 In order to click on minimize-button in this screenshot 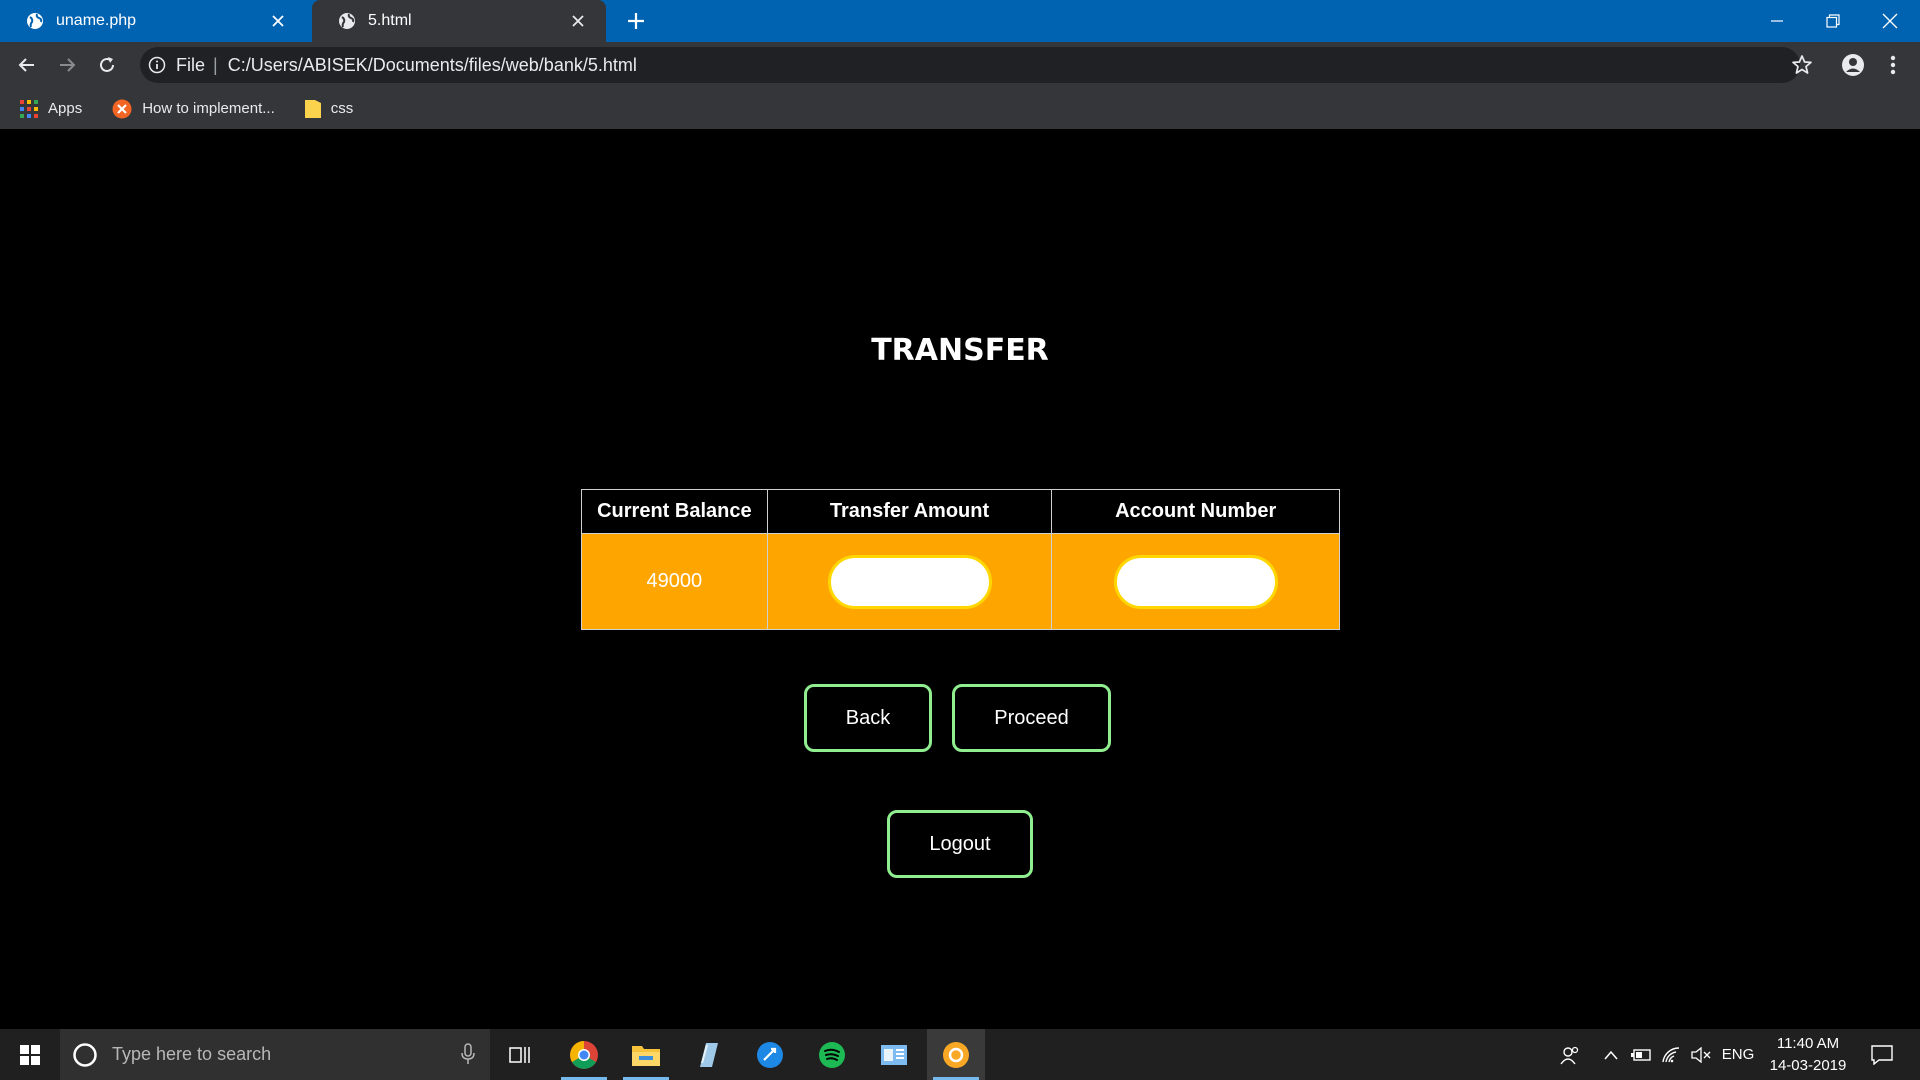, I will do `click(1777, 21)`.